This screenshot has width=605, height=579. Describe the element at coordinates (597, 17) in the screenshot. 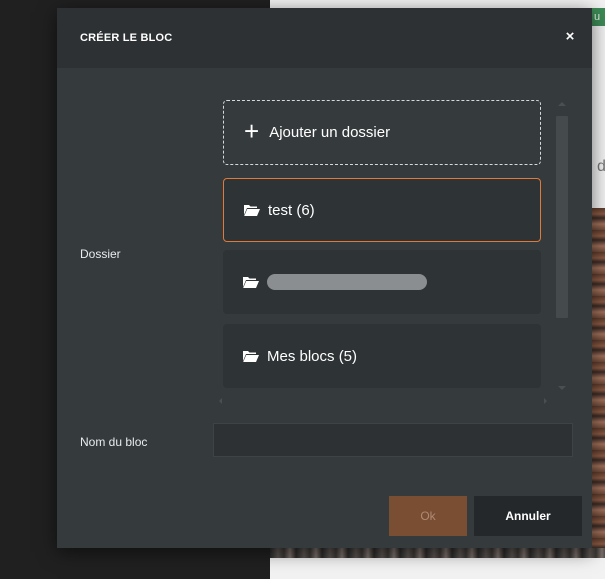

I see `background-banner-text: u` at that location.